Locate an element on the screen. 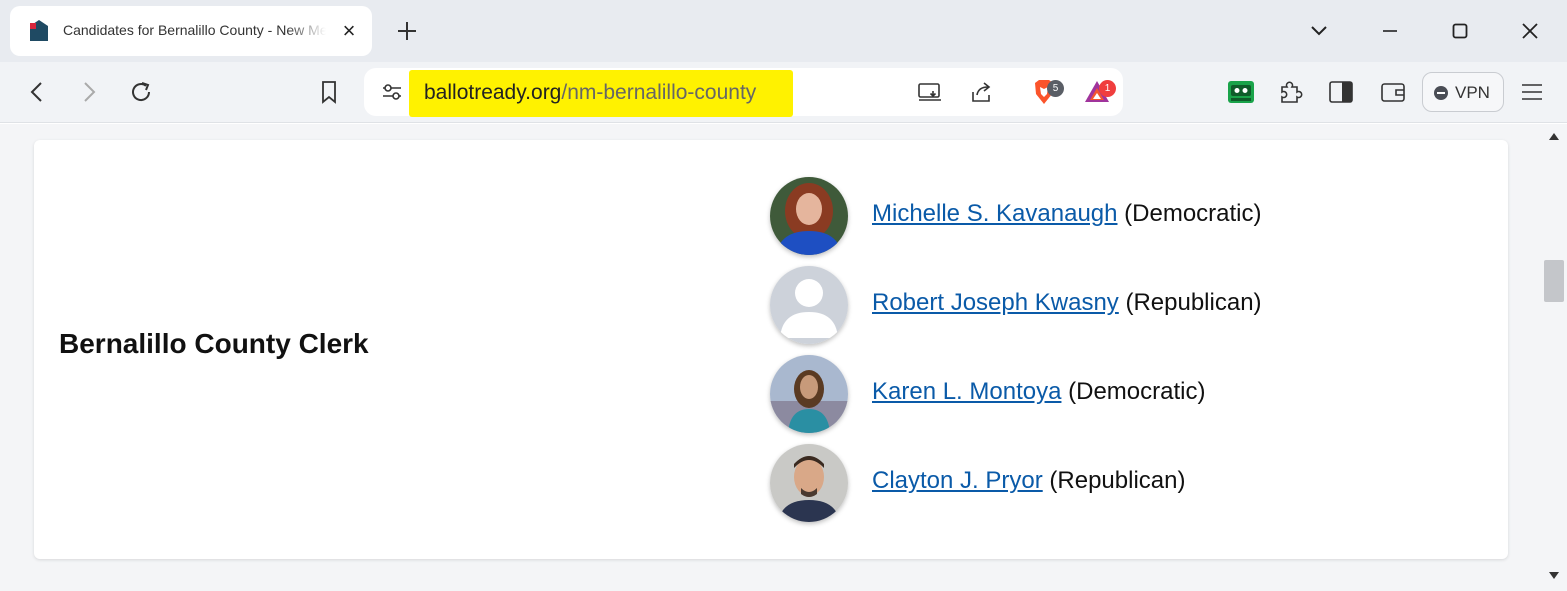 The height and width of the screenshot is (591, 1567). candidate-line: Clayton J. Pryor (Republican) is located at coordinates (1028, 481).